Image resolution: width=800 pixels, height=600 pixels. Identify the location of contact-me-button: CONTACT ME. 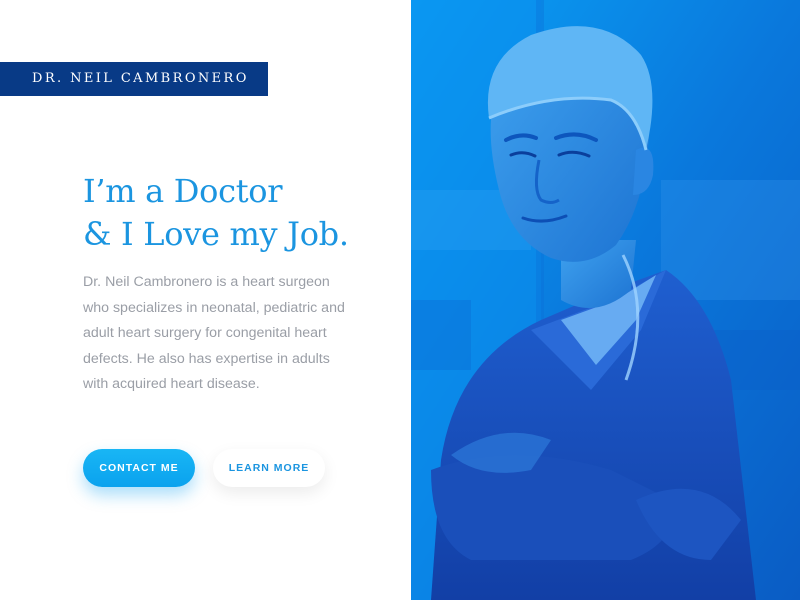
(139, 468).